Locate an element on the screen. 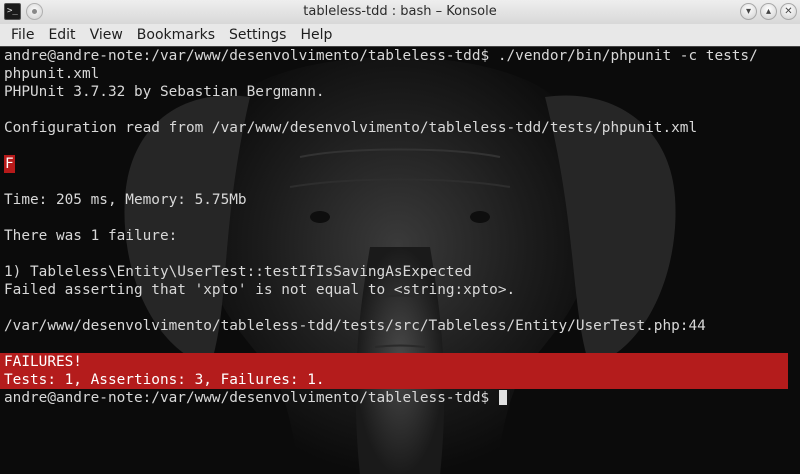 This screenshot has height=474, width=800. window-title: tableless-tdd : bash – Konsole is located at coordinates (400, 11).